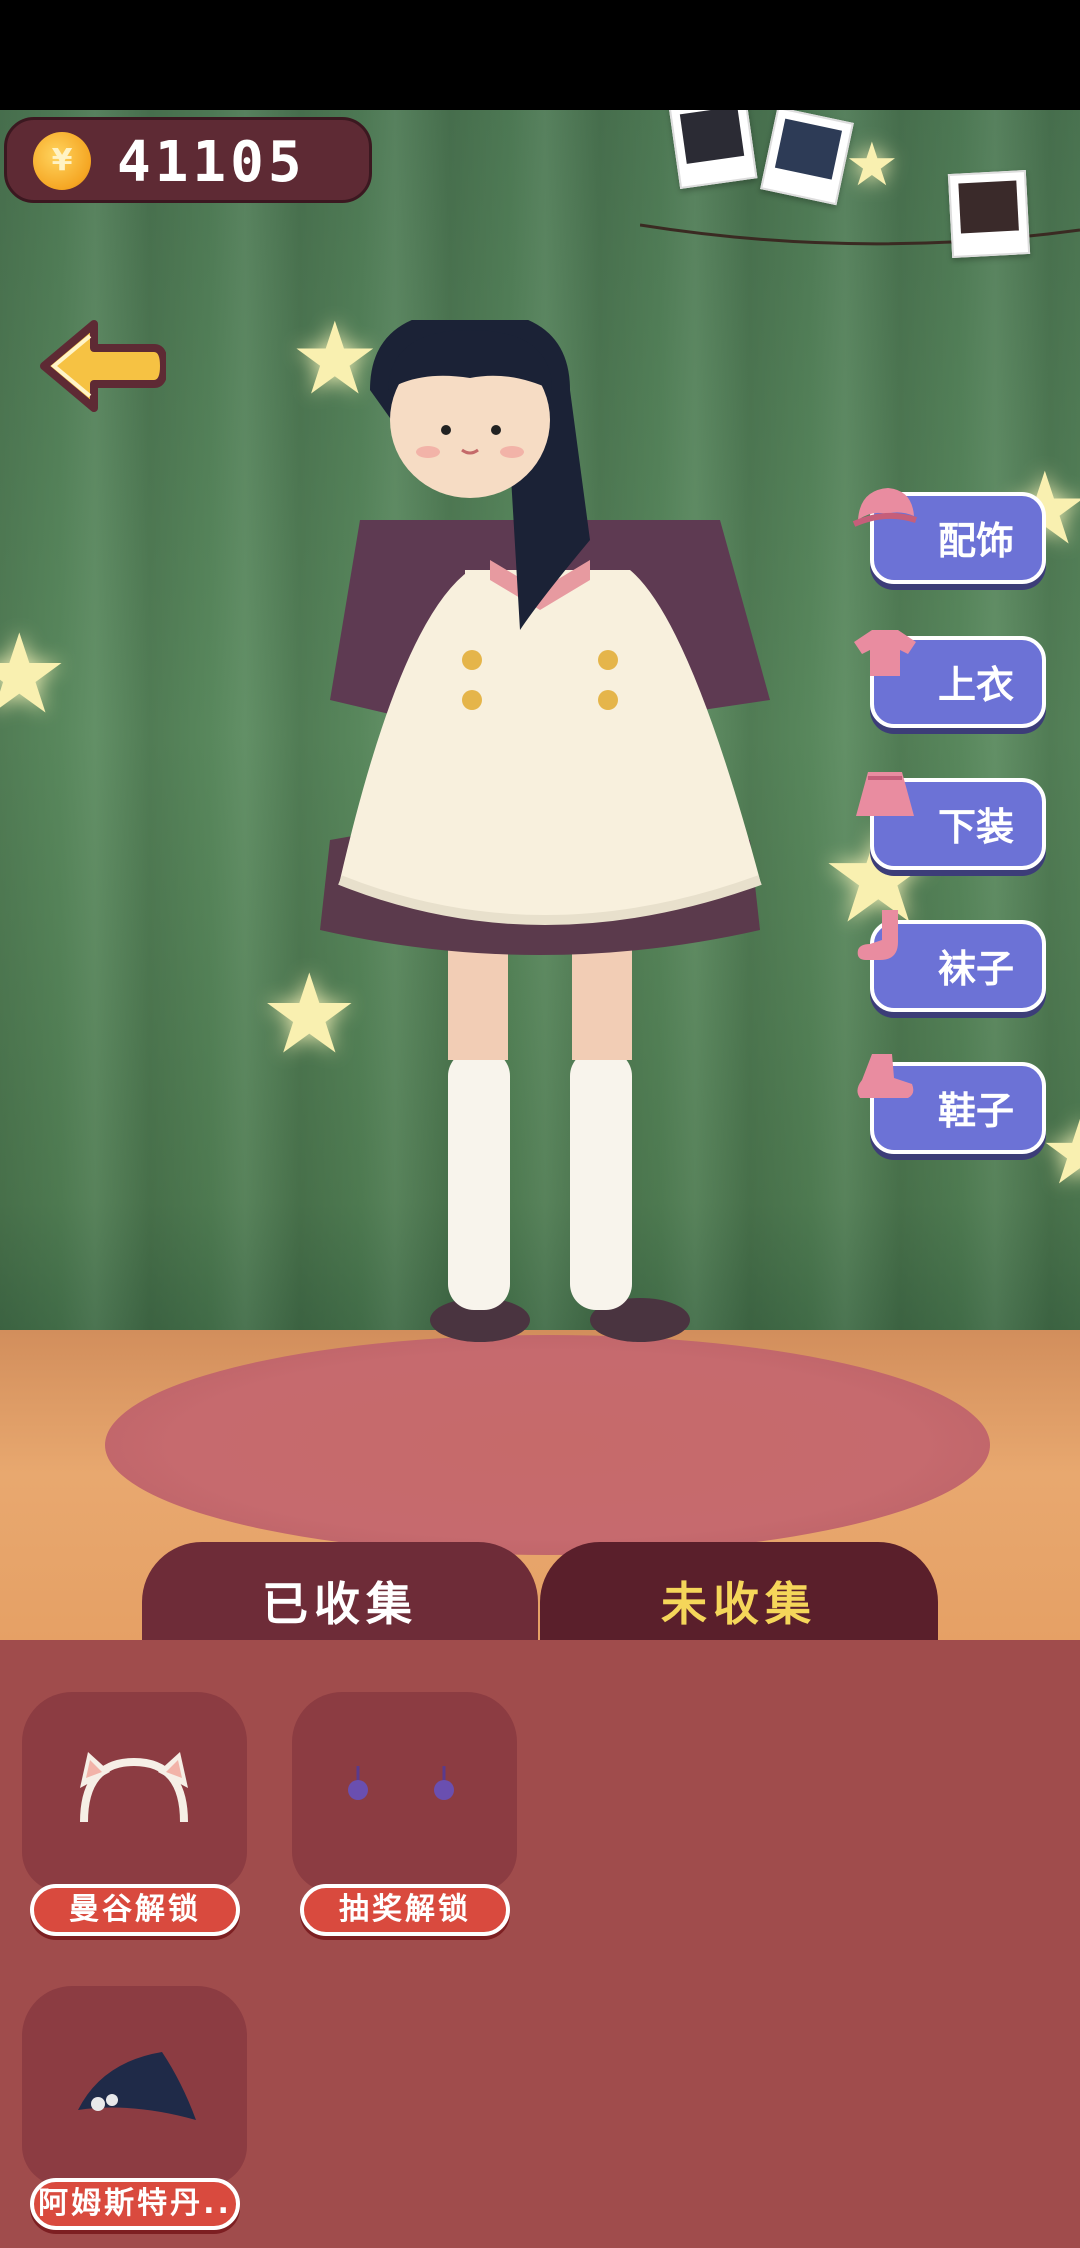  I want to click on shoe-icon, so click(885, 1076).